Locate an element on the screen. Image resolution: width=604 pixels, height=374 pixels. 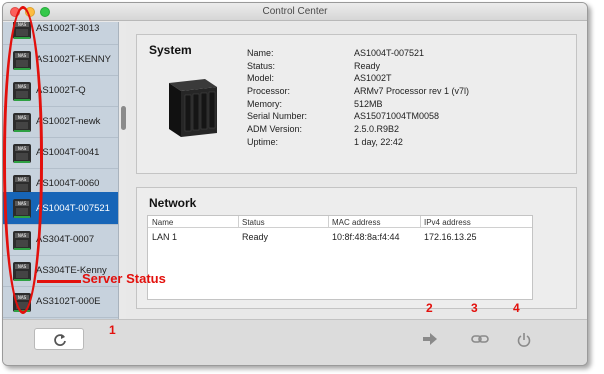
title-bar: Control Center is located at coordinates (295, 12).